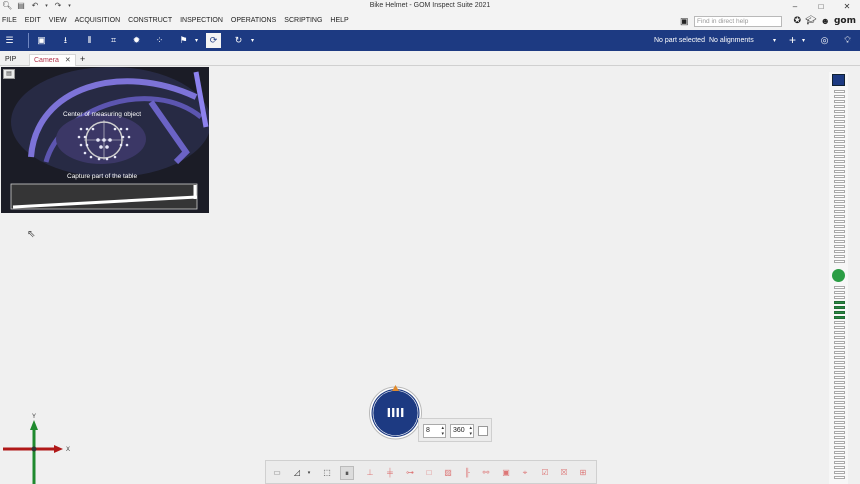  Describe the element at coordinates (483, 431) in the screenshot. I see `rotation-checkbox` at that location.